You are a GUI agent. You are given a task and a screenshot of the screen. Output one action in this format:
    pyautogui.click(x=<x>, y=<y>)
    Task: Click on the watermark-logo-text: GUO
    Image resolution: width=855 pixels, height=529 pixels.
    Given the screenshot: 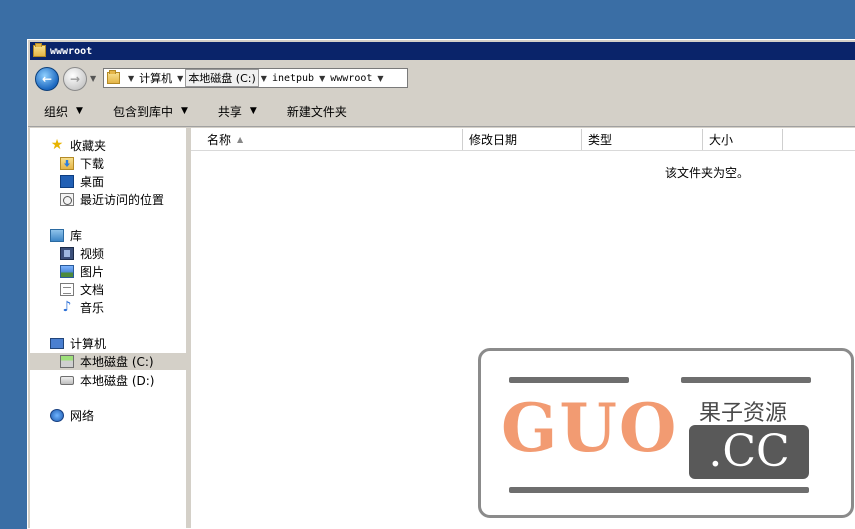 What is the action you would take?
    pyautogui.click(x=590, y=428)
    